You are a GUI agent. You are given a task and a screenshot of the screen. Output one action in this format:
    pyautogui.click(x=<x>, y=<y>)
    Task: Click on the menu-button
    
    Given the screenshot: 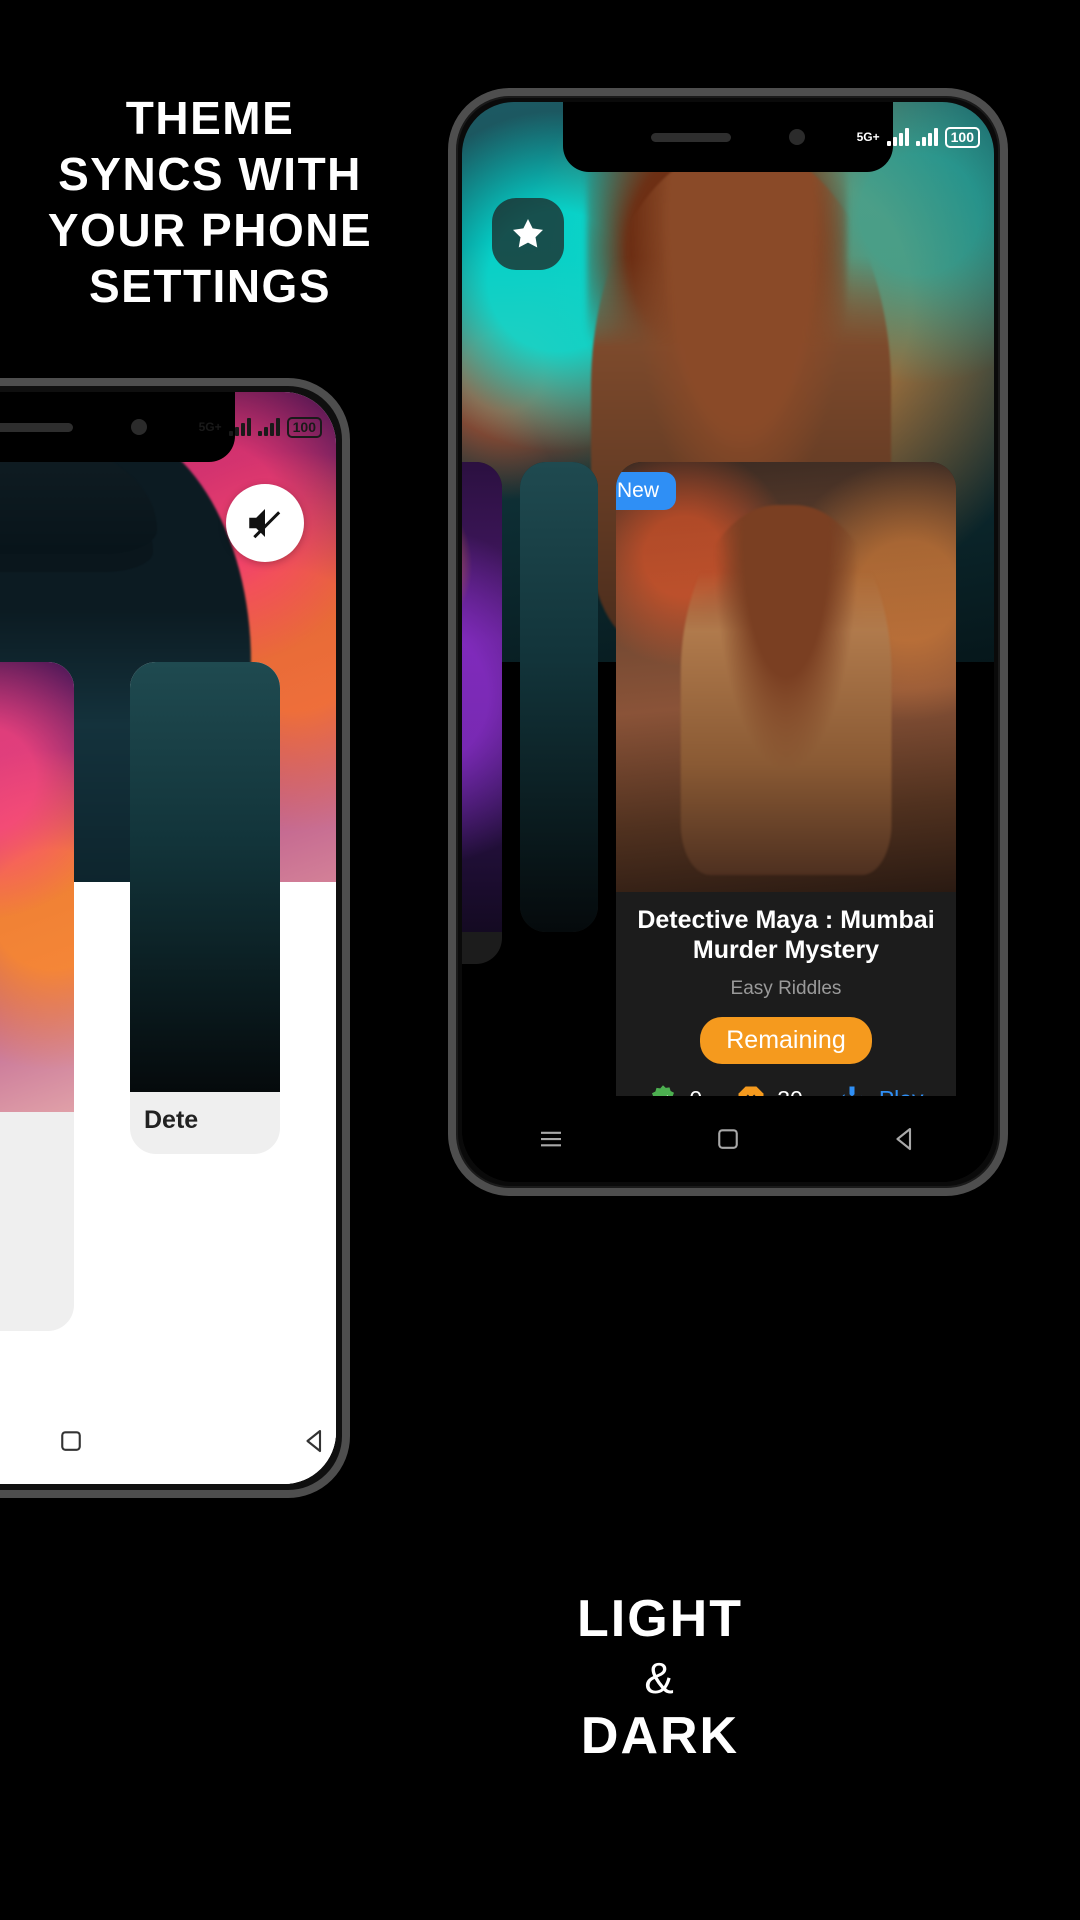 What is the action you would take?
    pyautogui.click(x=551, y=1139)
    